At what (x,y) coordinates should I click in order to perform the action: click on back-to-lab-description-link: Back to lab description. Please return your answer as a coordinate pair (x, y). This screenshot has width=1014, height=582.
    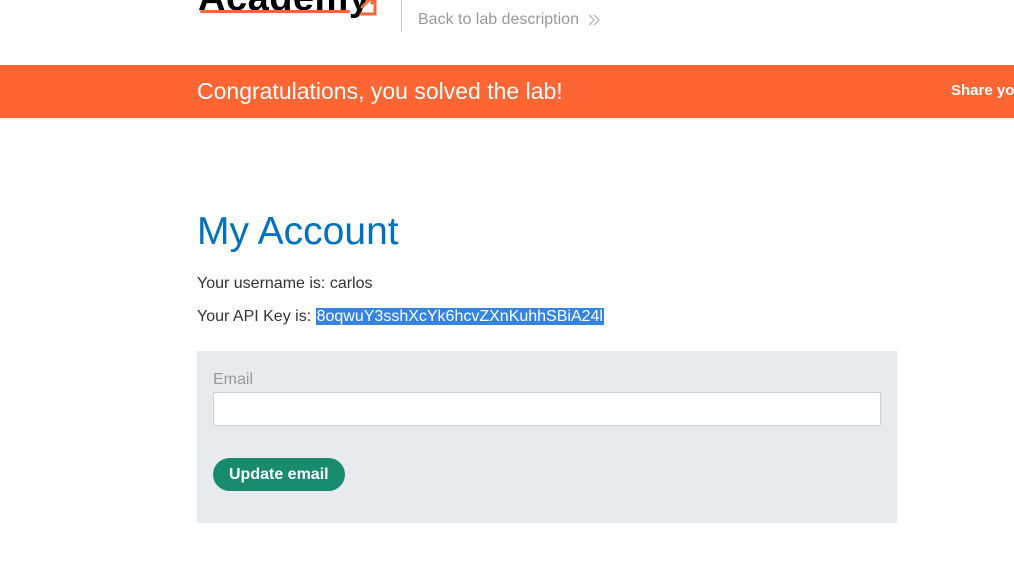
    Looking at the image, I should click on (509, 20).